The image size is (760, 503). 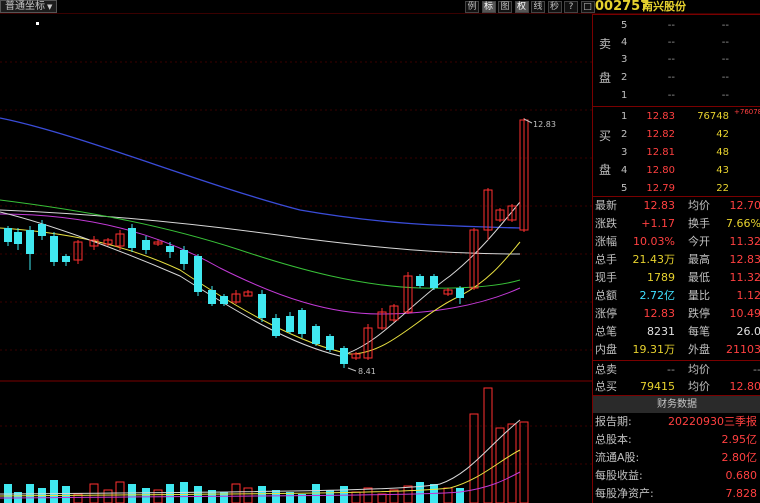 I want to click on stat-label: 外盘, so click(x=699, y=349).